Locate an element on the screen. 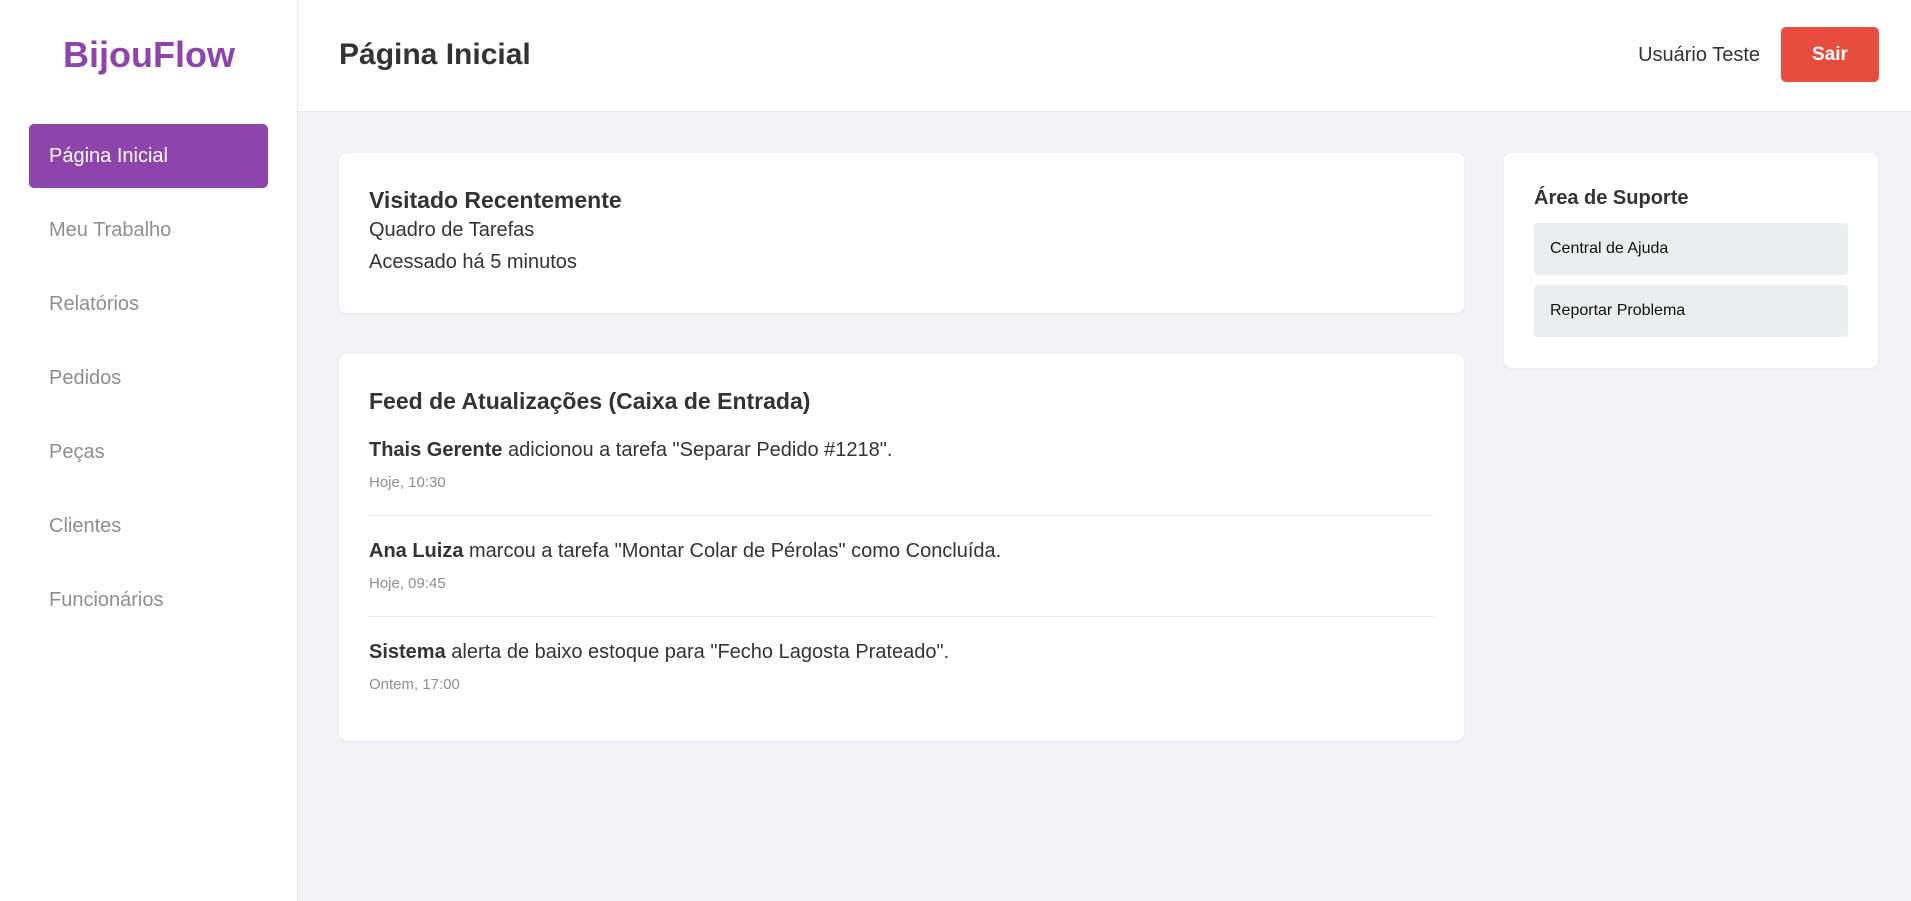 The width and height of the screenshot is (1911, 901). sidebar-item-pecas: Peças is located at coordinates (148, 452).